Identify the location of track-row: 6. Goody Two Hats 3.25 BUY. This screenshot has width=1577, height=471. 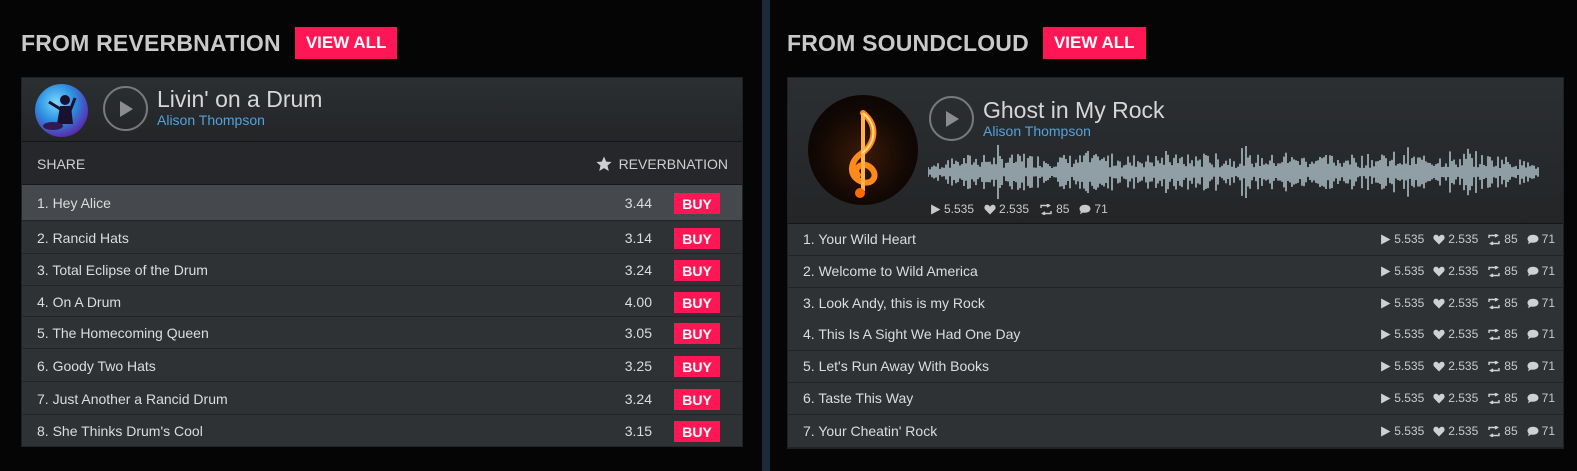
(382, 365).